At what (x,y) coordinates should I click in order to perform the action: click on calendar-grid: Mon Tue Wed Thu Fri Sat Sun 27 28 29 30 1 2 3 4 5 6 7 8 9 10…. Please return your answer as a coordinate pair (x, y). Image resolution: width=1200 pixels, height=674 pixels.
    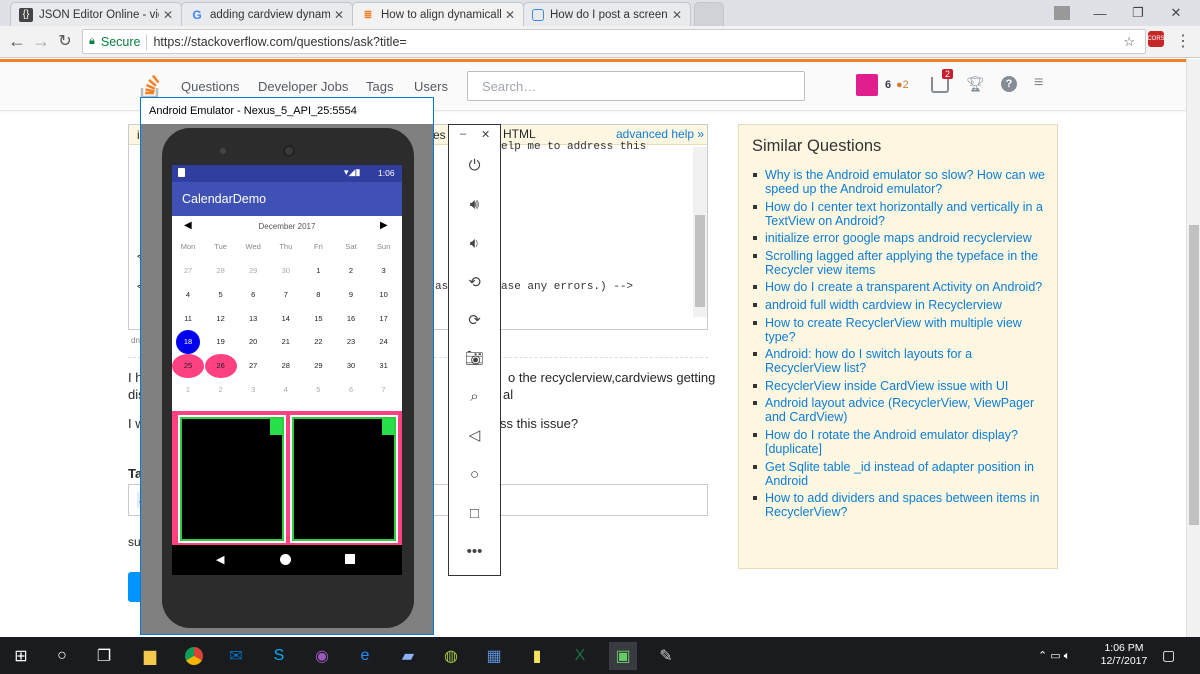
    Looking at the image, I should click on (287, 322).